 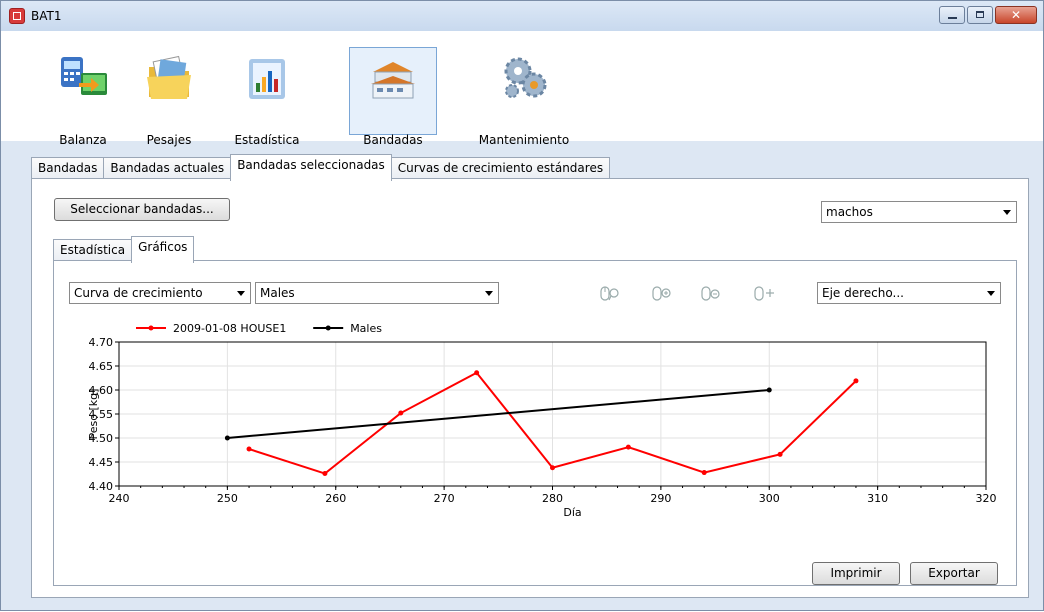 I want to click on x-tick-label: 320, so click(x=986, y=498).